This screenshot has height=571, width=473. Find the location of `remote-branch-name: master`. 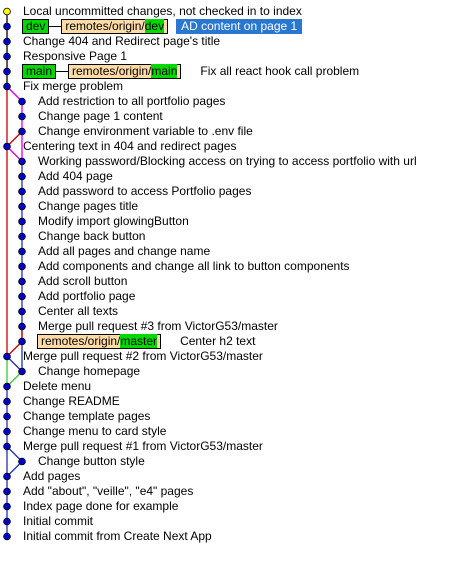

remote-branch-name: master is located at coordinates (139, 341).